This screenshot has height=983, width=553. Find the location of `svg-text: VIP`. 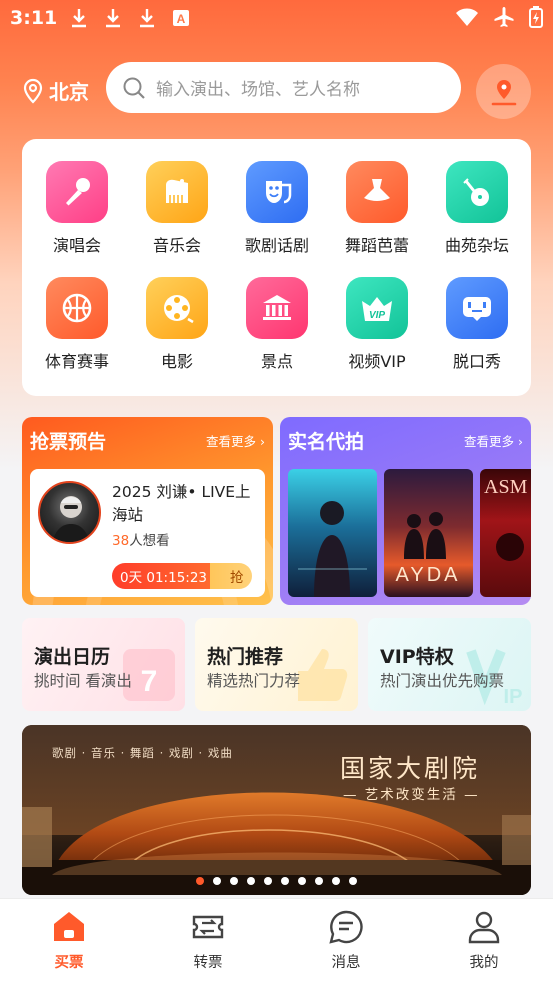

svg-text: VIP is located at coordinates (377, 315).